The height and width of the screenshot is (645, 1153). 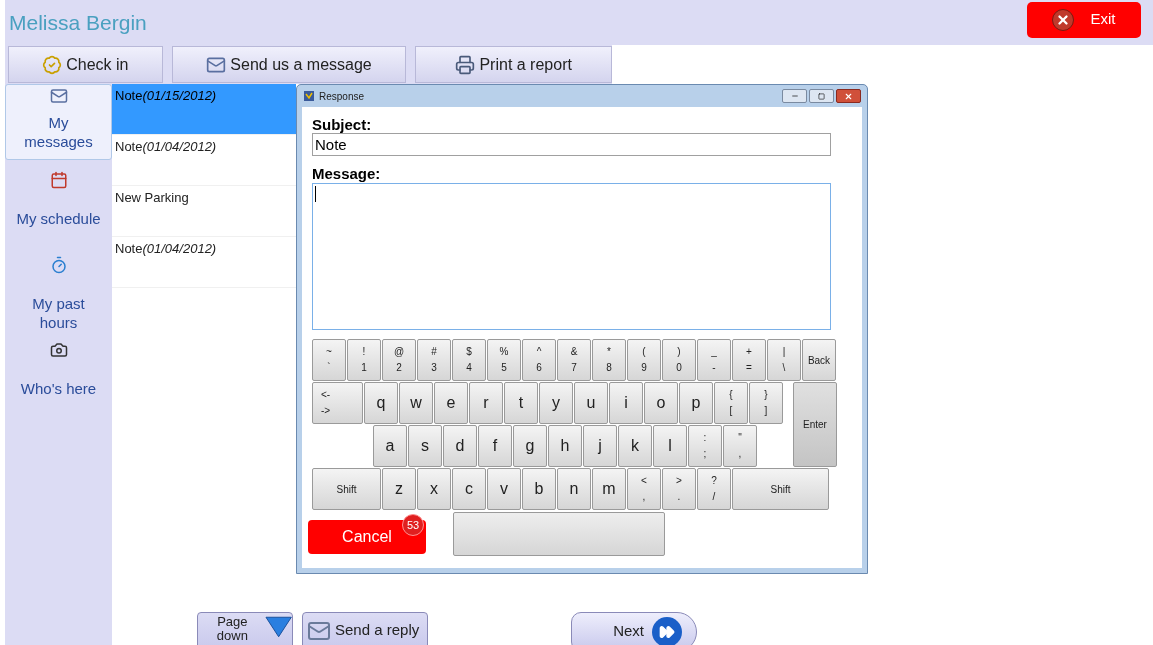 What do you see at coordinates (381, 403) in the screenshot?
I see `keyboard-key: q` at bounding box center [381, 403].